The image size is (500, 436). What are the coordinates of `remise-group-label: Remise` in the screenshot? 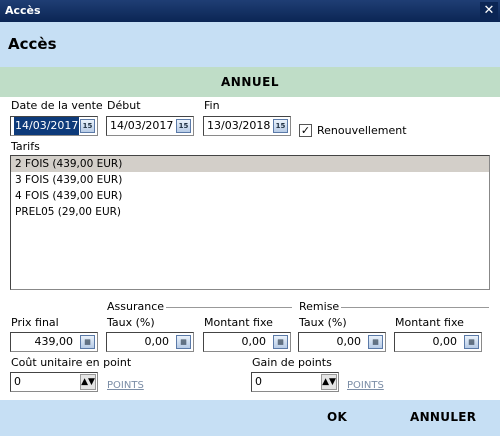 It's located at (319, 306).